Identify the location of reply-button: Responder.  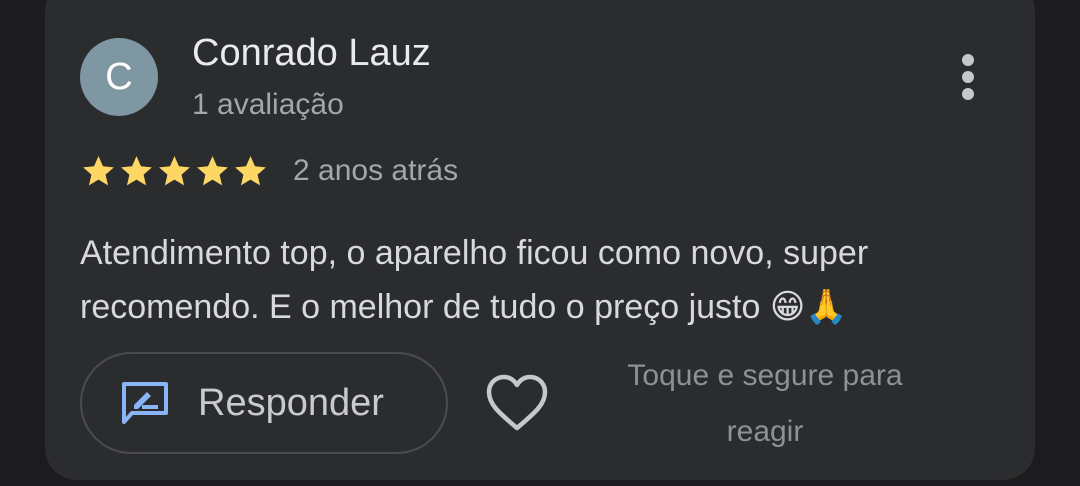
(264, 403).